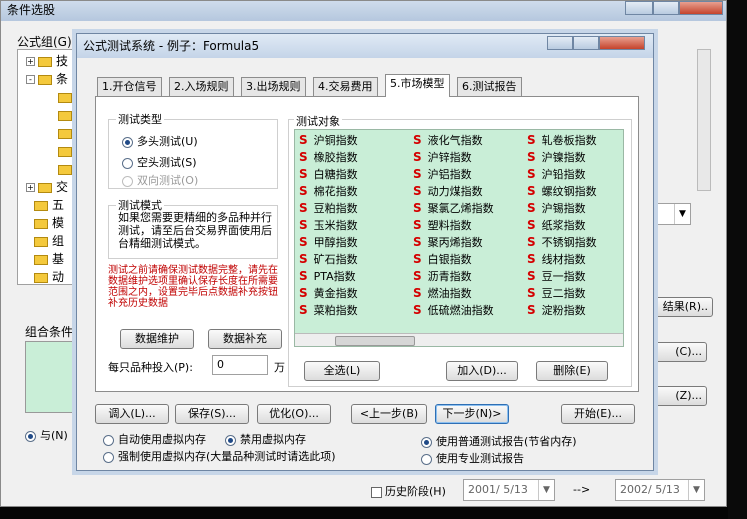 The width and height of the screenshot is (747, 519). I want to click on history-checkbox: 历史阶段(H), so click(408, 491).